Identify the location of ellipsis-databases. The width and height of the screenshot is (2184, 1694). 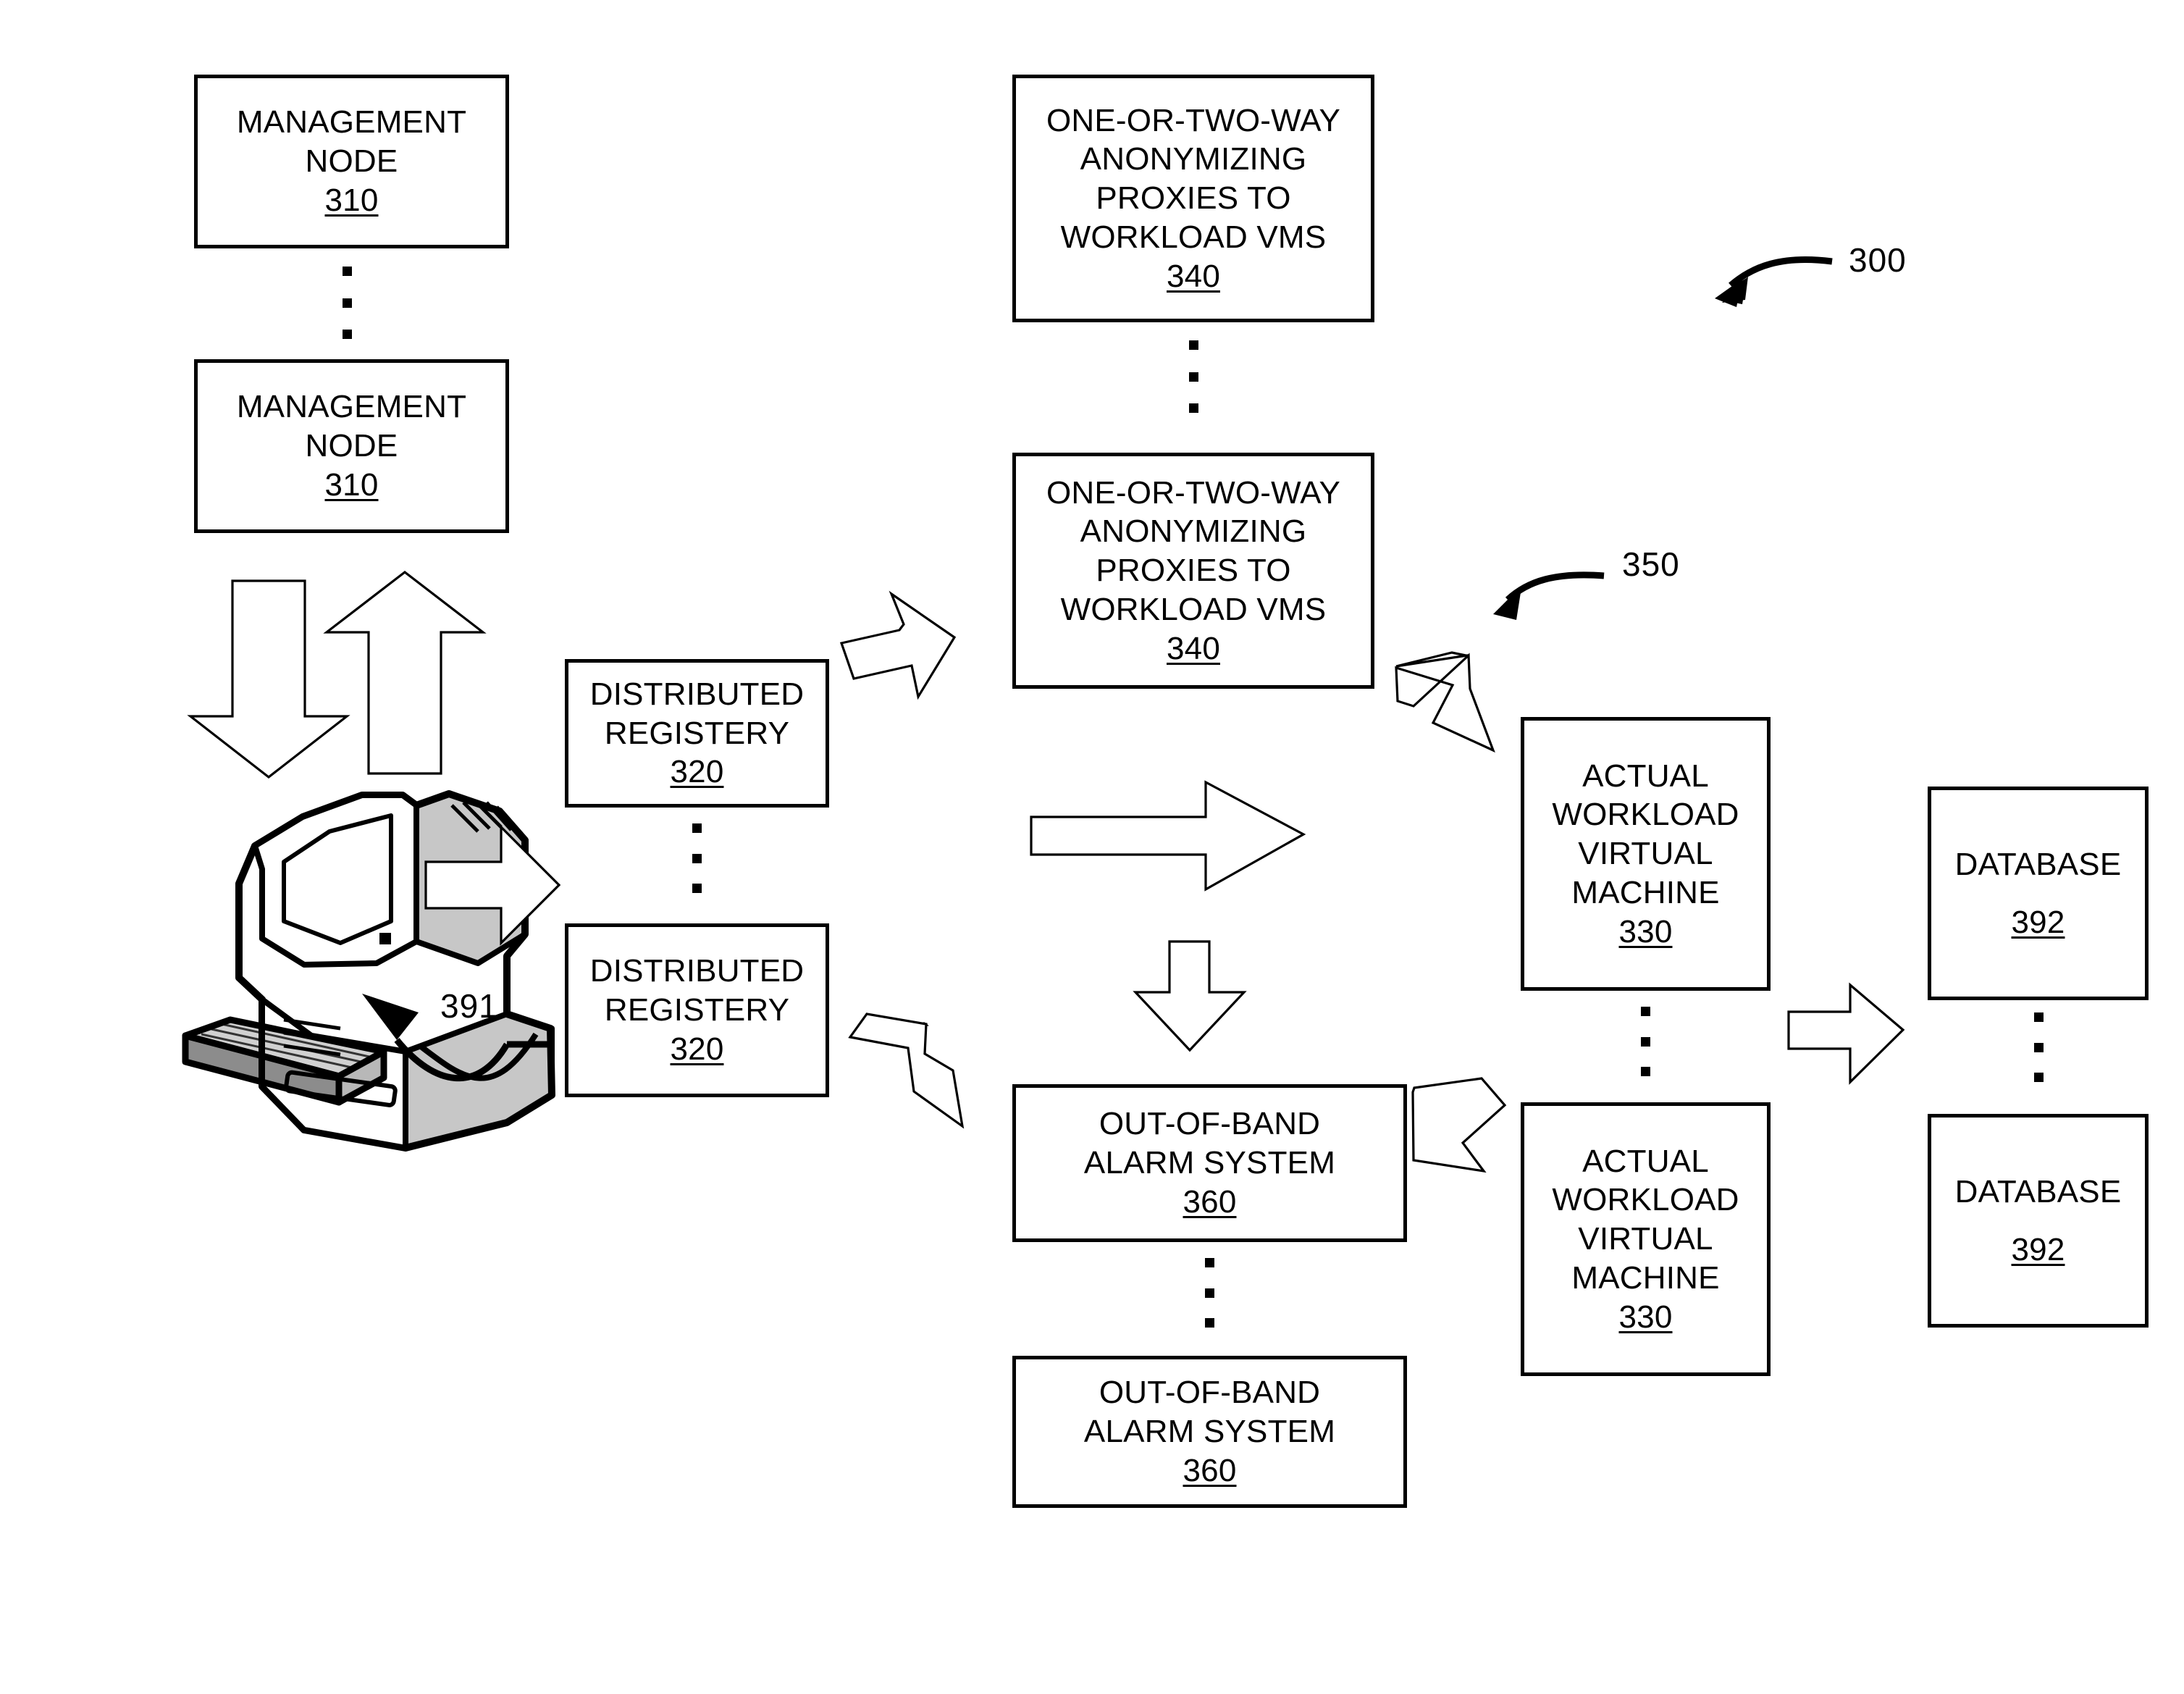
(2038, 1047).